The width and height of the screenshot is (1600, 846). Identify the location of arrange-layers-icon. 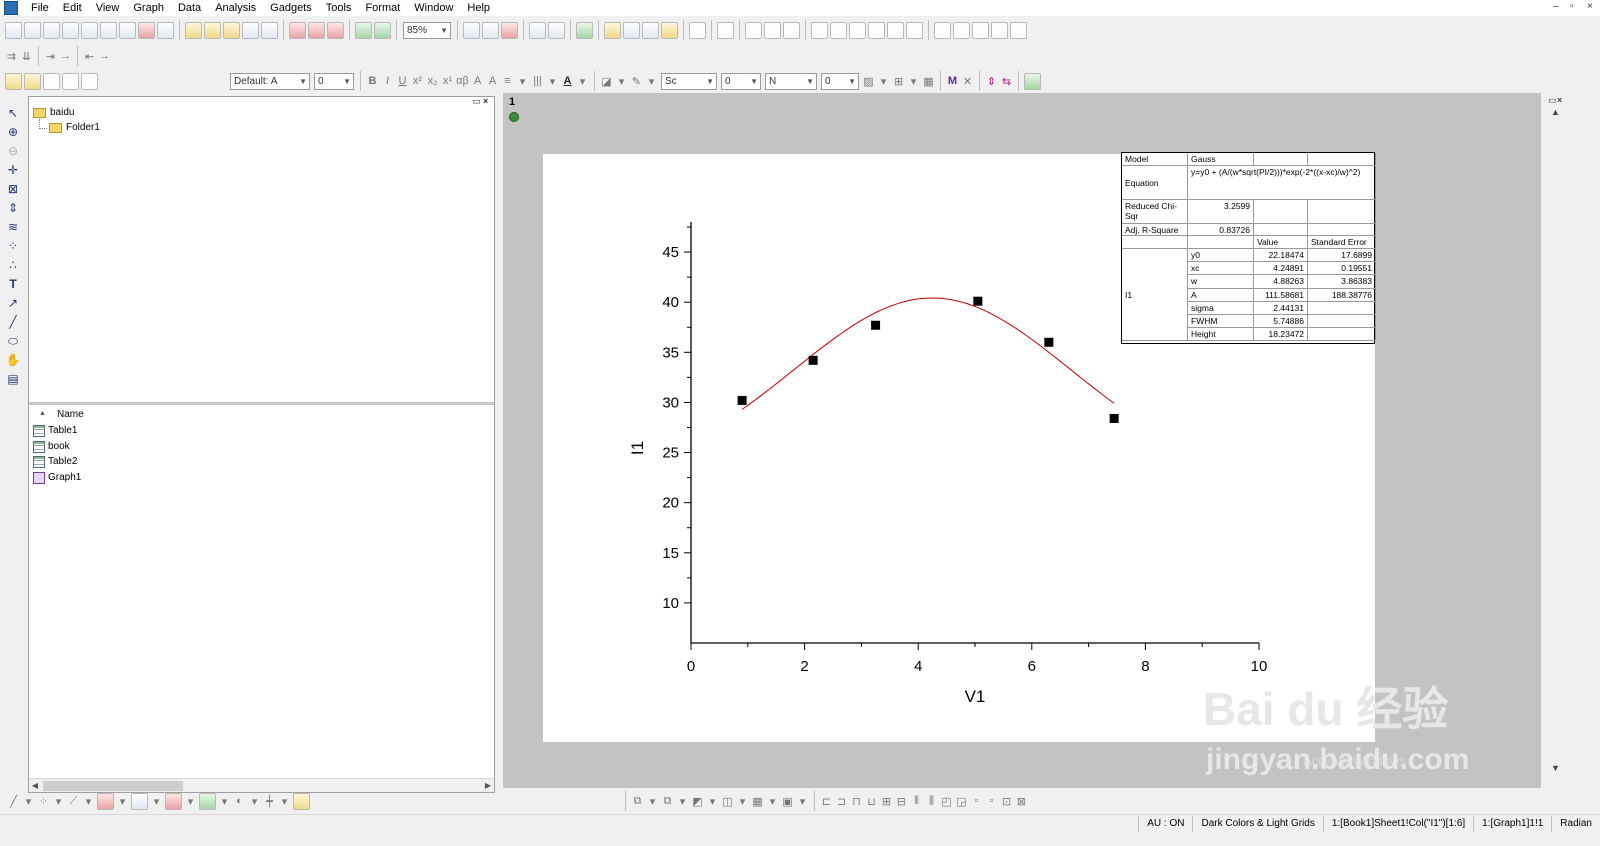
(772, 30).